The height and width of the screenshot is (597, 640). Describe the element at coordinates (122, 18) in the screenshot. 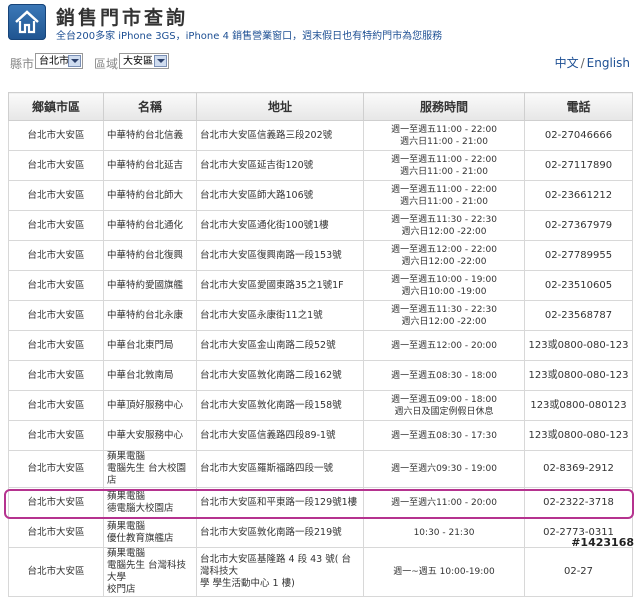

I see `page-title: 銷售門市查詢` at that location.